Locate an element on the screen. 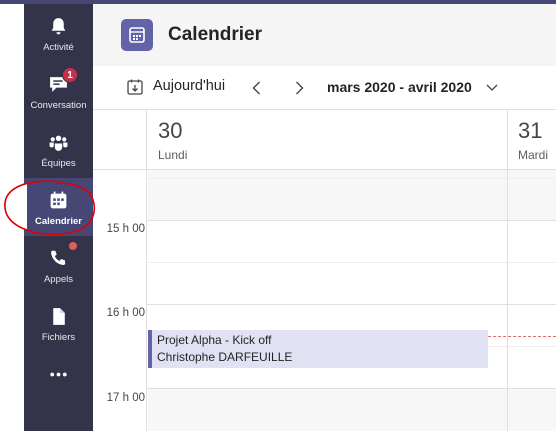 This screenshot has height=431, width=556. chevron-down-icon is located at coordinates (492, 87).